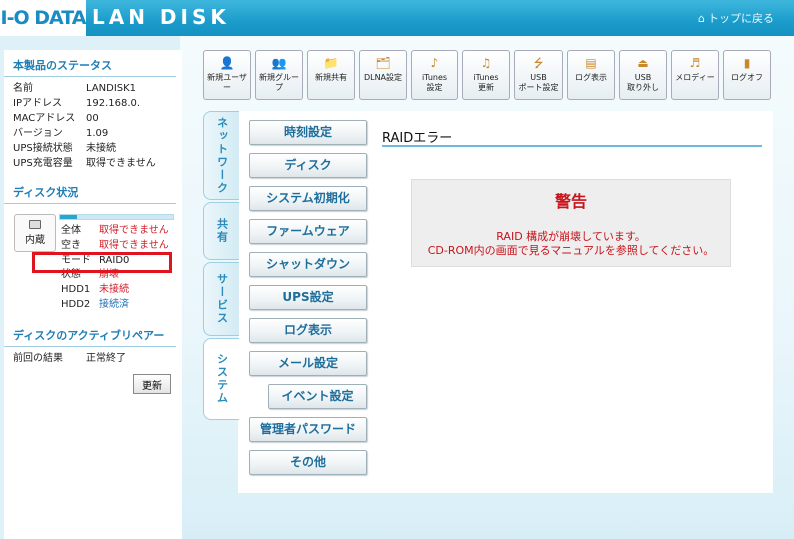 This screenshot has width=794, height=539. Describe the element at coordinates (106, 358) in the screenshot. I see `active-repair-value: 正常終了` at that location.